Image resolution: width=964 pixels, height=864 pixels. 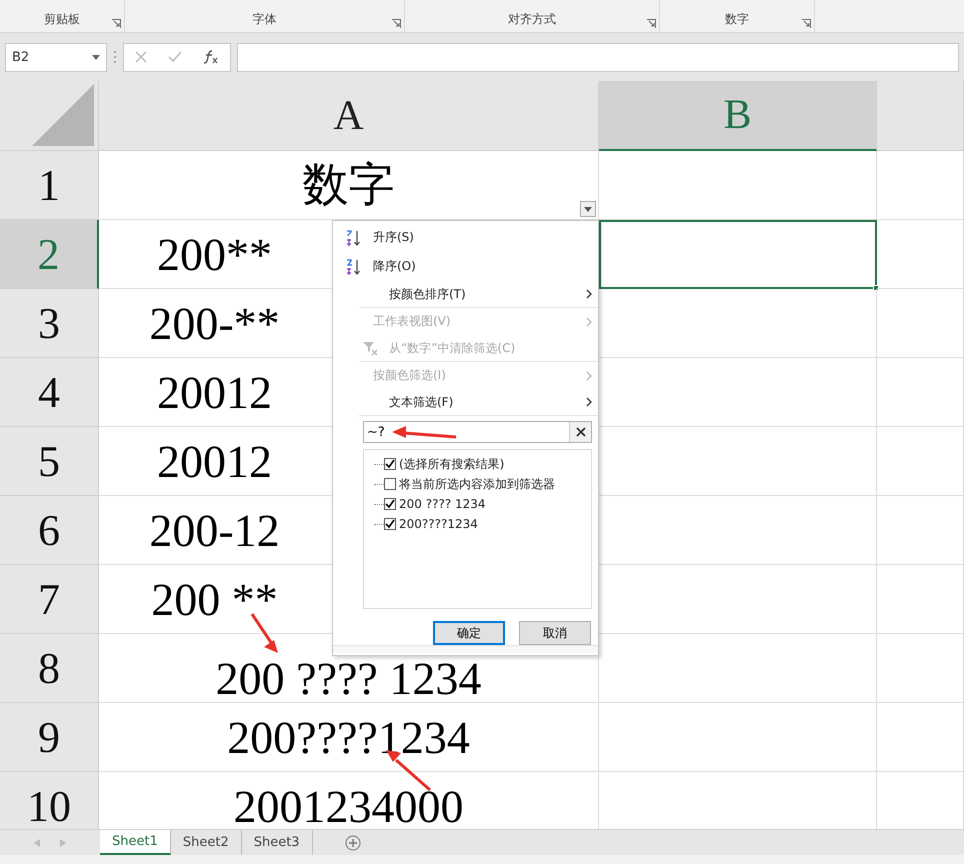 What do you see at coordinates (555, 633) in the screenshot?
I see `cancel-button: 取消` at bounding box center [555, 633].